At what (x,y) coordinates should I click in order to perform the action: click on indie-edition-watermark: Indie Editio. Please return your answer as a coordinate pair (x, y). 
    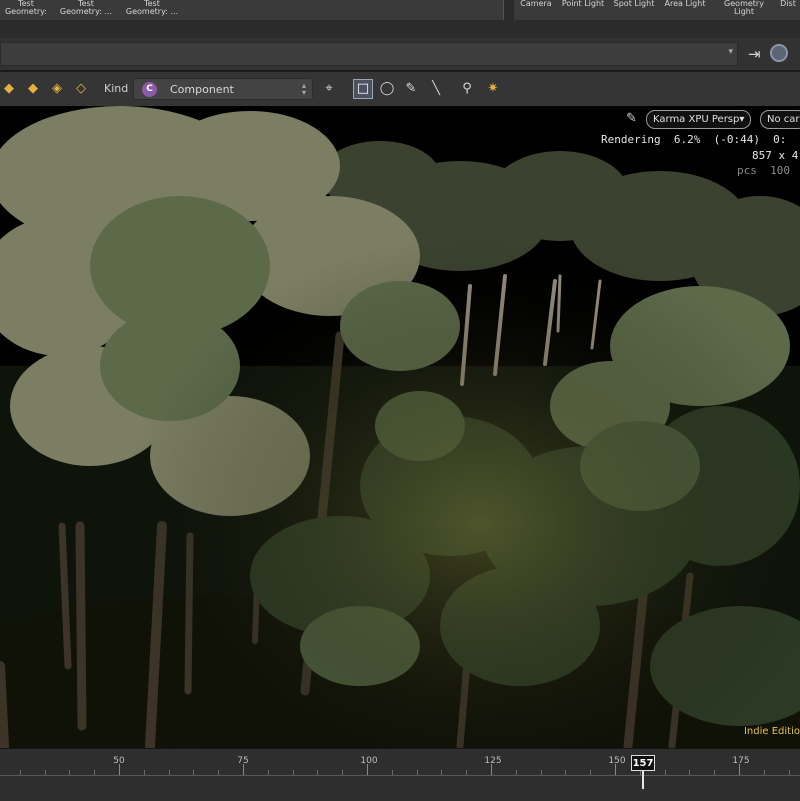
    Looking at the image, I should click on (771, 731).